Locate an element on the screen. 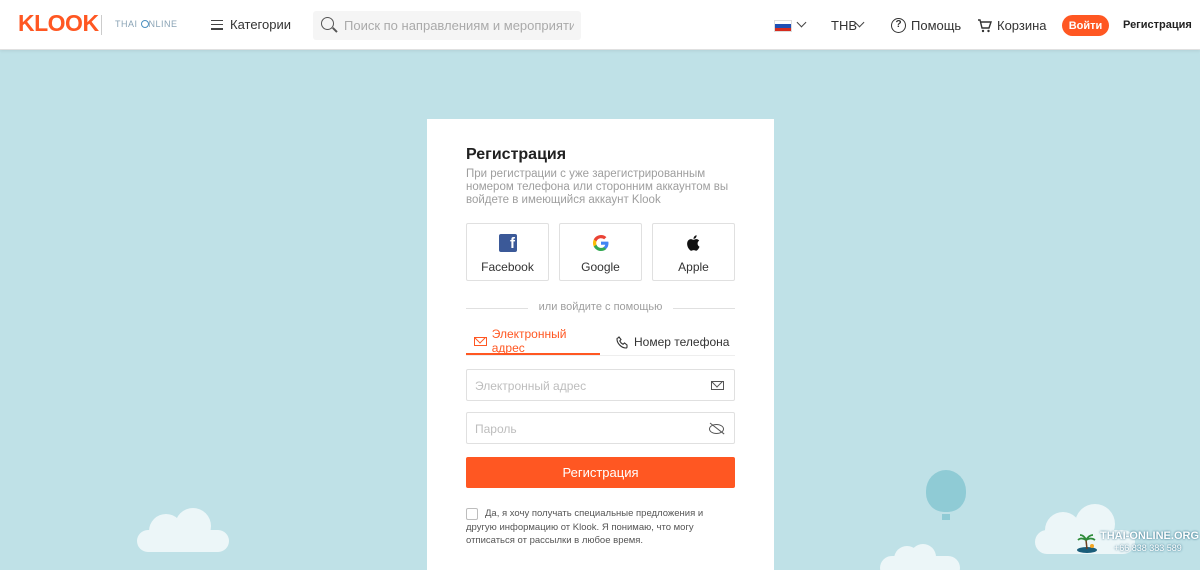 Image resolution: width=1200 pixels, height=570 pixels. tab-underline is located at coordinates (600, 355).